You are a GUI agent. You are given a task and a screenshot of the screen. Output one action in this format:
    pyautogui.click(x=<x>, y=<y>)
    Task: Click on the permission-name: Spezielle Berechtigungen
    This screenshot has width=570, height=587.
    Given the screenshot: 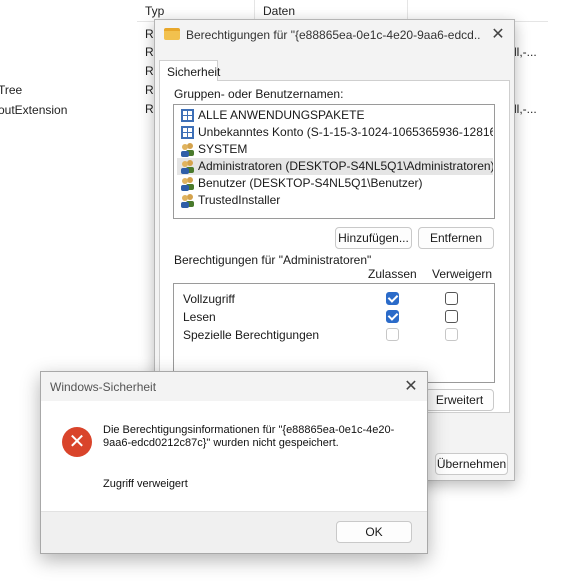 What is the action you would take?
    pyautogui.click(x=251, y=335)
    